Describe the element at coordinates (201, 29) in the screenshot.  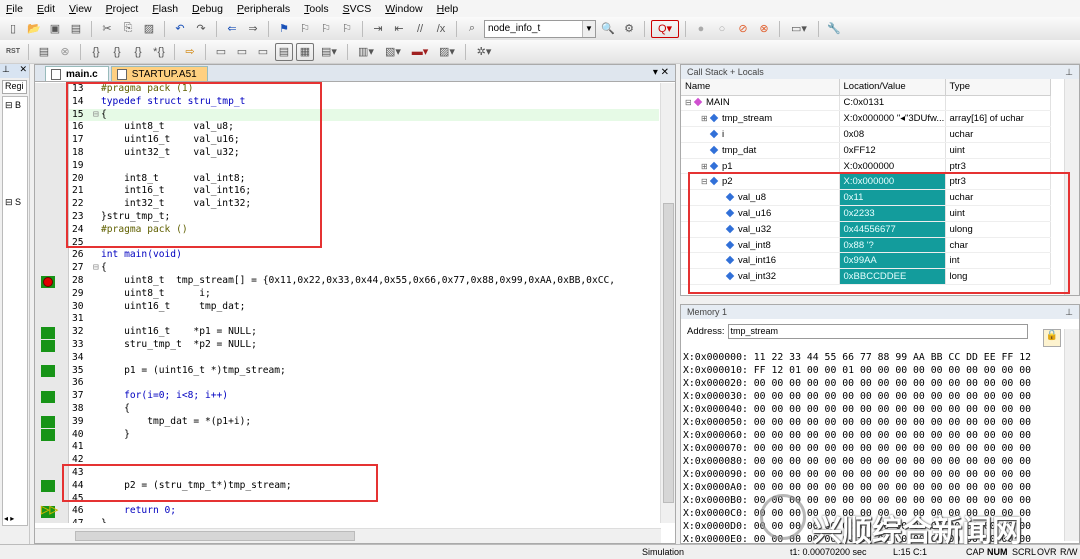
I see `redo-icon: ↷` at that location.